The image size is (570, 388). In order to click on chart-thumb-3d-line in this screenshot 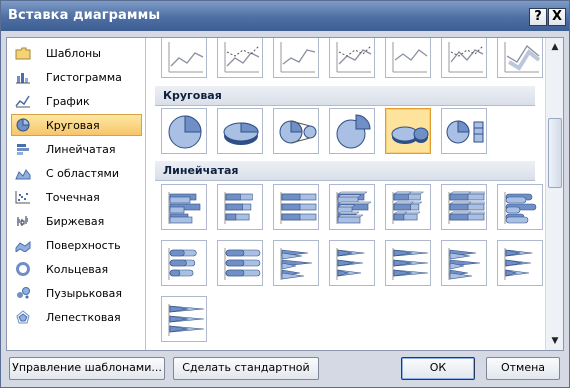, I will do `click(520, 58)`.